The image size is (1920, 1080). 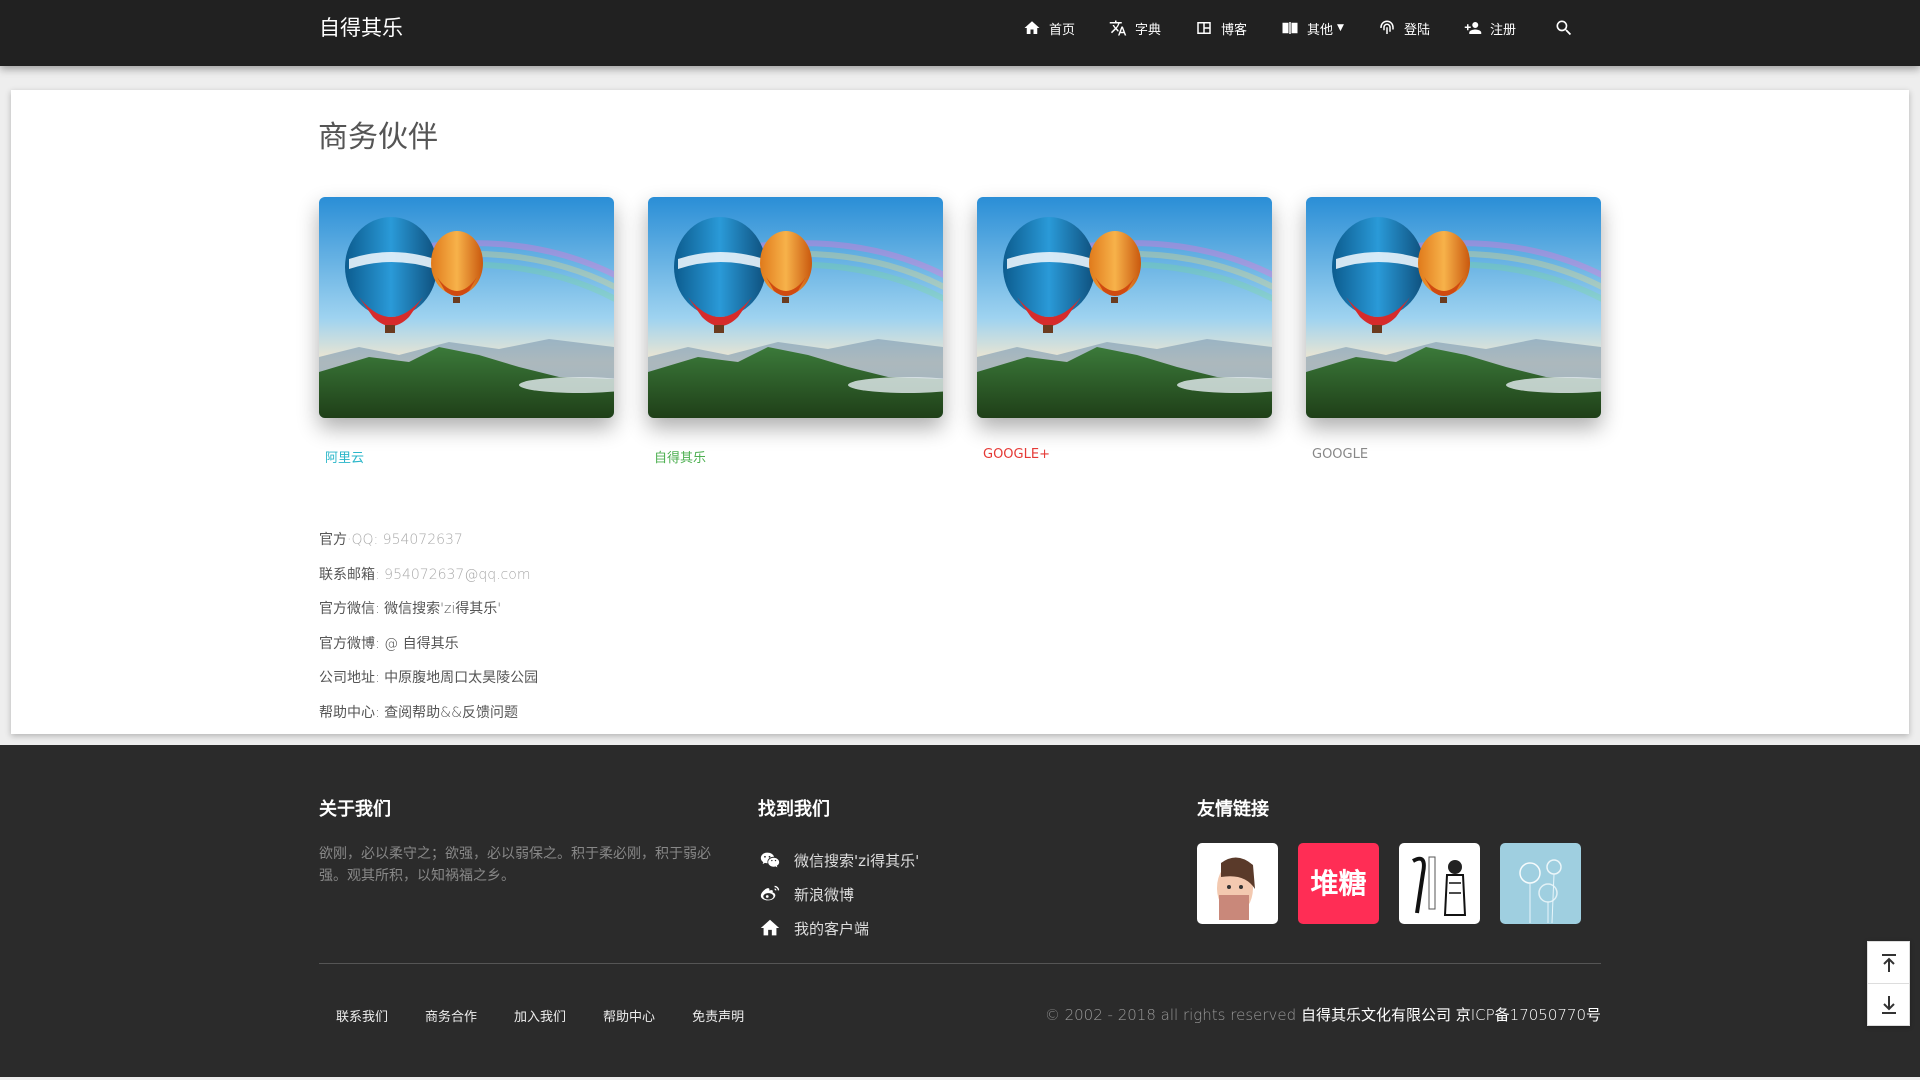 What do you see at coordinates (1290, 28) in the screenshot?
I see `book-icon` at bounding box center [1290, 28].